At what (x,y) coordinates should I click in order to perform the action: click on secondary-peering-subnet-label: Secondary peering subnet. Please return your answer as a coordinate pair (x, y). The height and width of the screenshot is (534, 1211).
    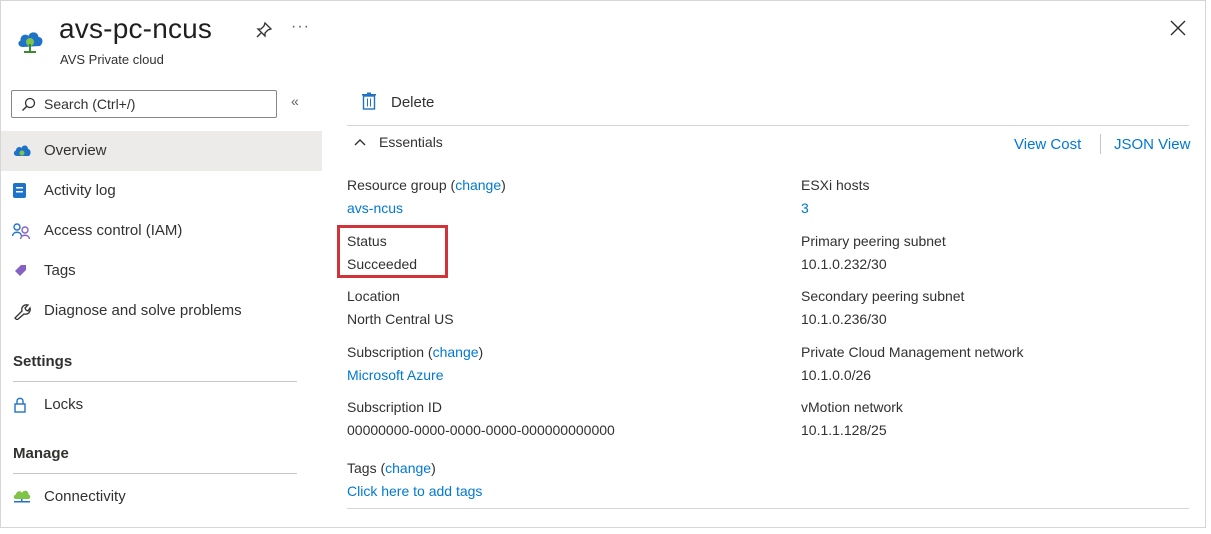
    Looking at the image, I should click on (883, 296).